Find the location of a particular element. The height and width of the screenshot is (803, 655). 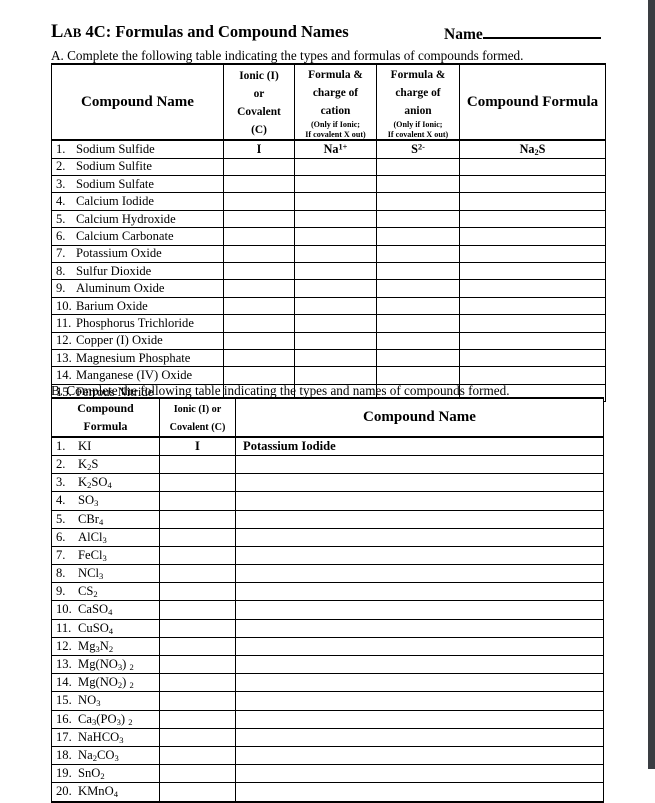

cell-cation: Na1+ is located at coordinates (335, 149).